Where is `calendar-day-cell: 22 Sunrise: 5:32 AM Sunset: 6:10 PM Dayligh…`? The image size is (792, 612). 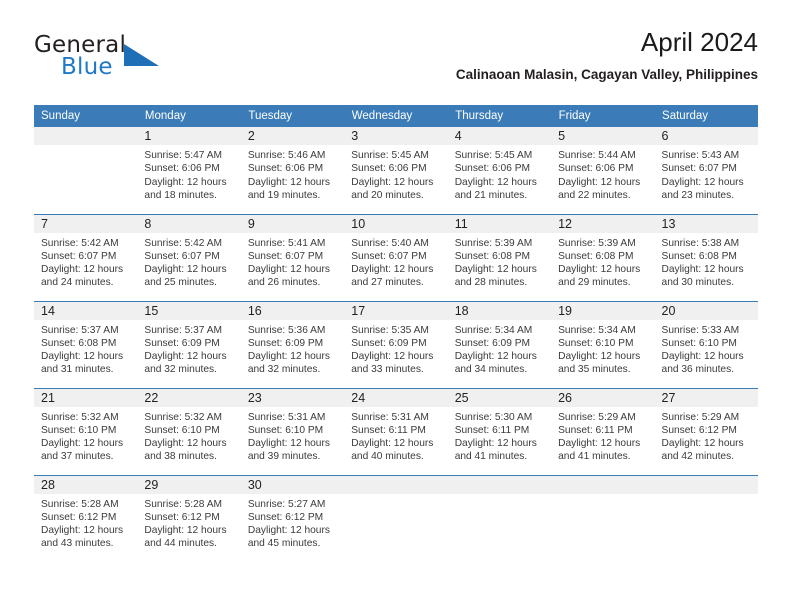 calendar-day-cell: 22 Sunrise: 5:32 AM Sunset: 6:10 PM Dayligh… is located at coordinates (189, 431).